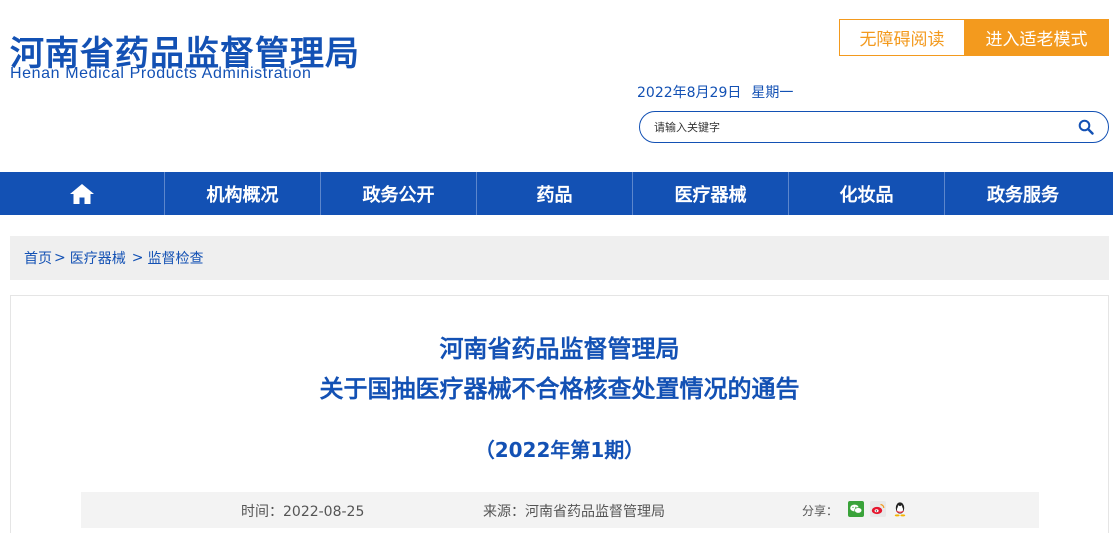 Image resolution: width=1113 pixels, height=533 pixels. I want to click on article-issue-number: （2022年第1期）, so click(559, 450).